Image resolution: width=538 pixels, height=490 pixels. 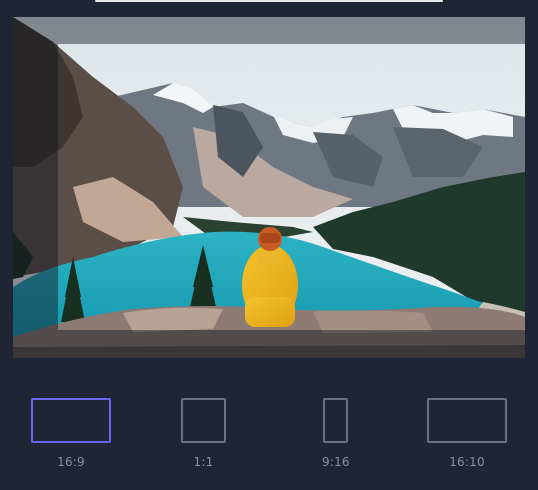 I want to click on aspect-ratio-label: 16:9, so click(x=71, y=462).